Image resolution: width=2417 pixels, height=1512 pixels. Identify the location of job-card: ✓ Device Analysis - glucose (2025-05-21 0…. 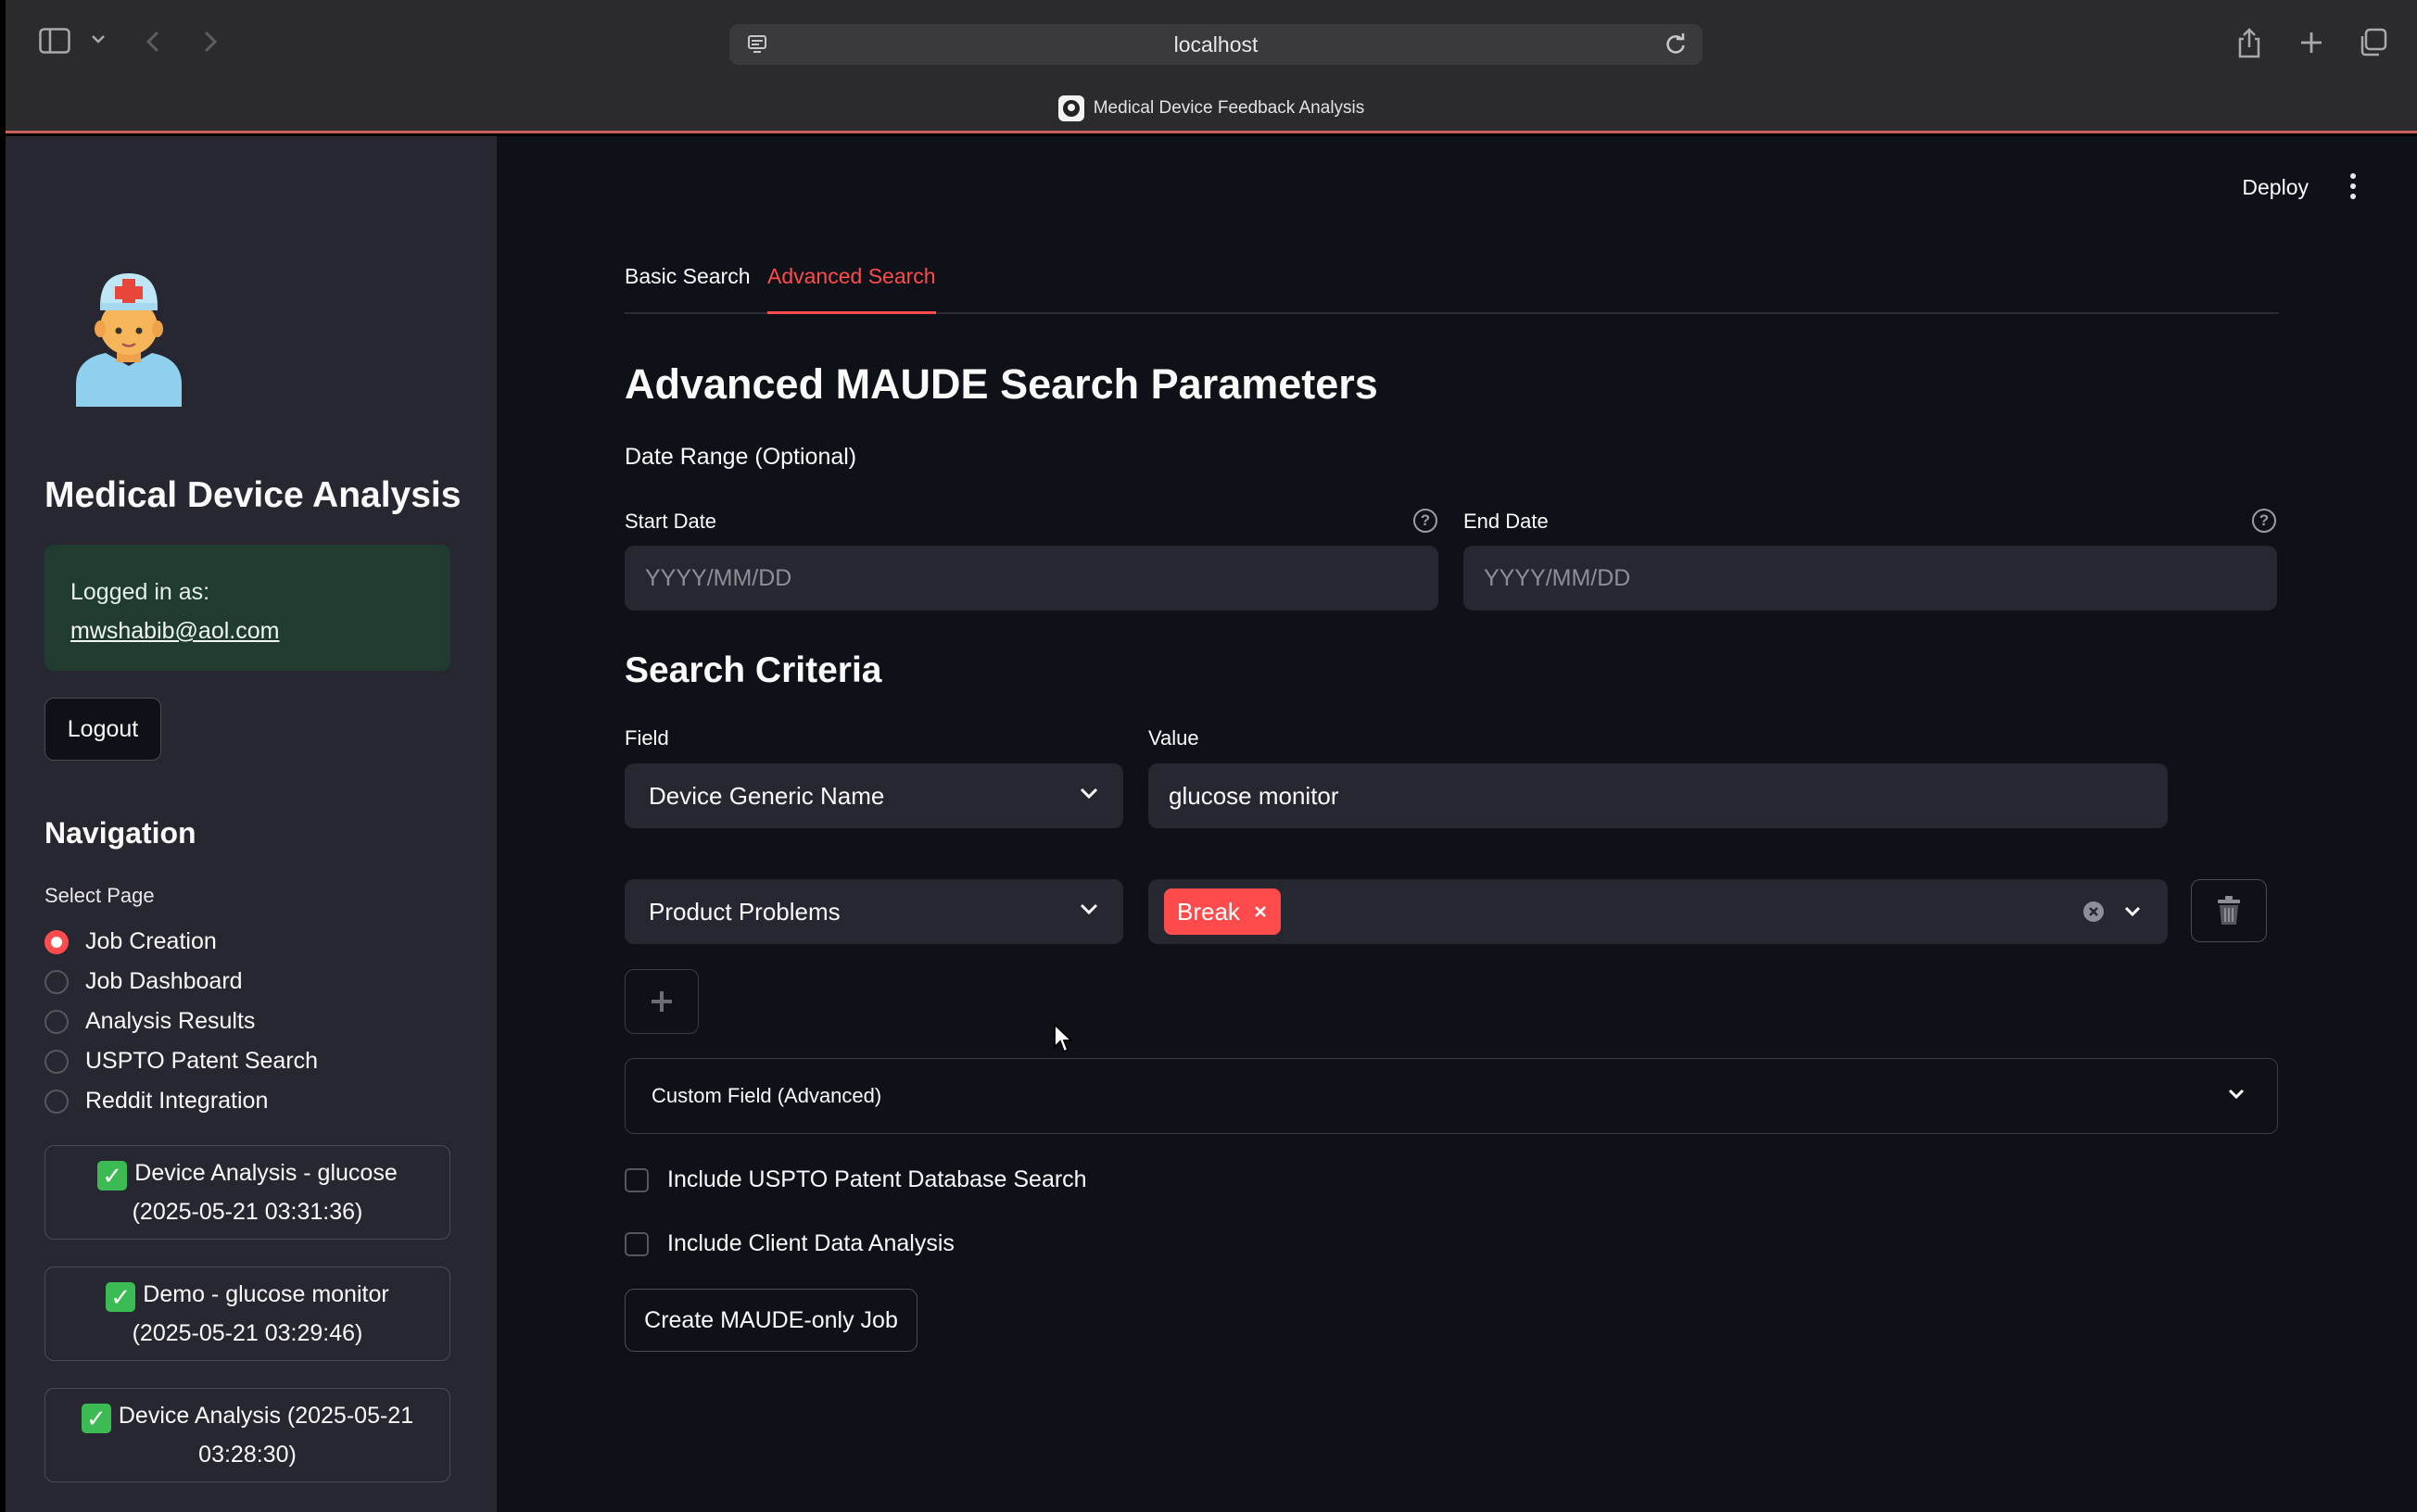
(247, 1192).